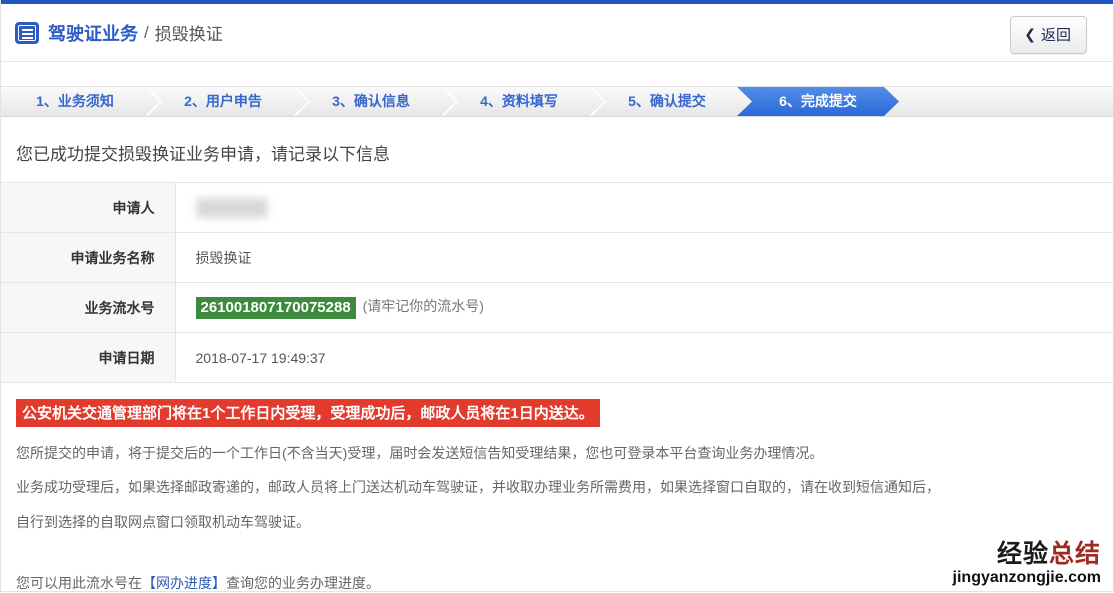  Describe the element at coordinates (643, 257) in the screenshot. I see `business-name-value: 损毁换证` at that location.